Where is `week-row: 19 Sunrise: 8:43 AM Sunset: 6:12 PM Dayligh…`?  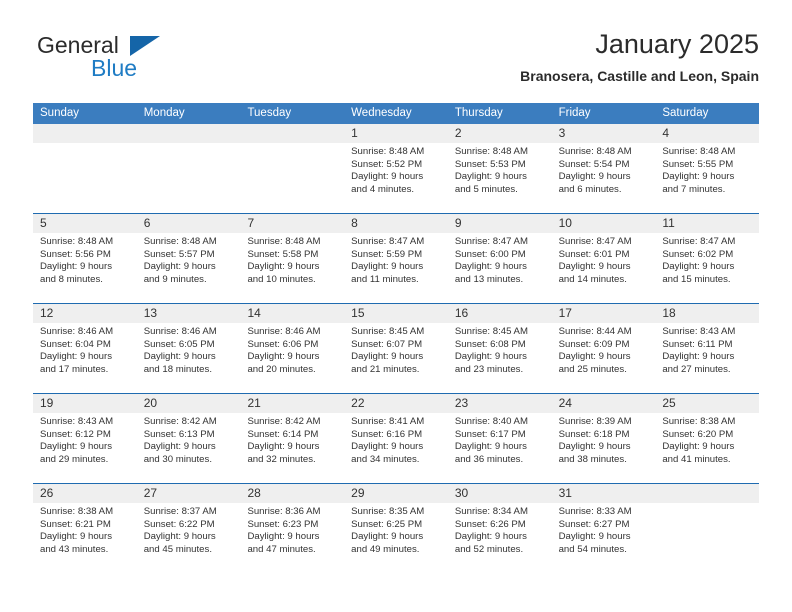 week-row: 19 Sunrise: 8:43 AM Sunset: 6:12 PM Dayligh… is located at coordinates (396, 439).